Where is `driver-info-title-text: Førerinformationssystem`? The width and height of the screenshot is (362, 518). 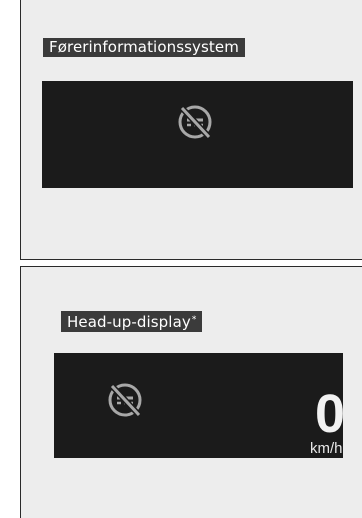 driver-info-title-text: Førerinformationssystem is located at coordinates (144, 47).